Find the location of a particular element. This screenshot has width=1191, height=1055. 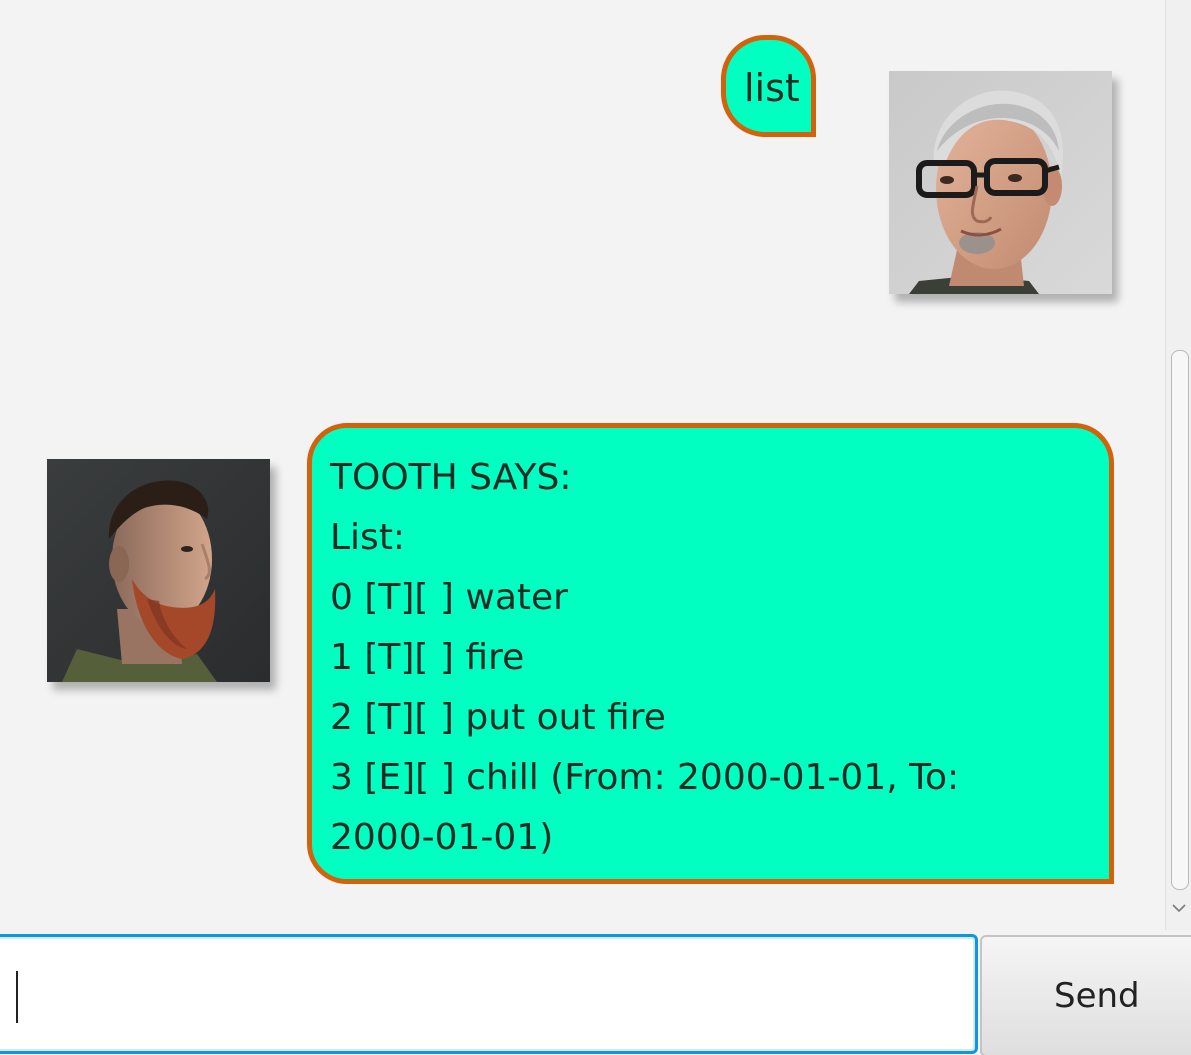

text-caret is located at coordinates (17, 997).